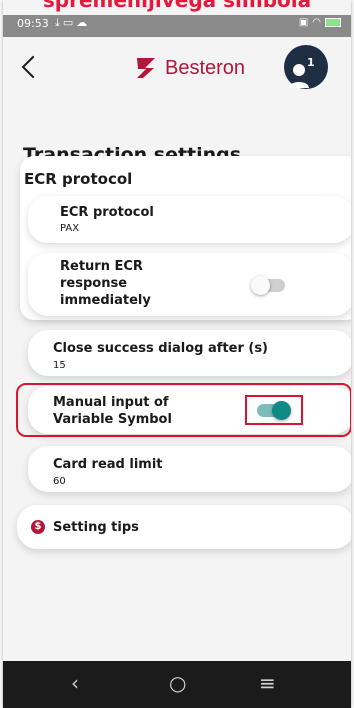  What do you see at coordinates (33, 23) in the screenshot?
I see `status-time: 09:53` at bounding box center [33, 23].